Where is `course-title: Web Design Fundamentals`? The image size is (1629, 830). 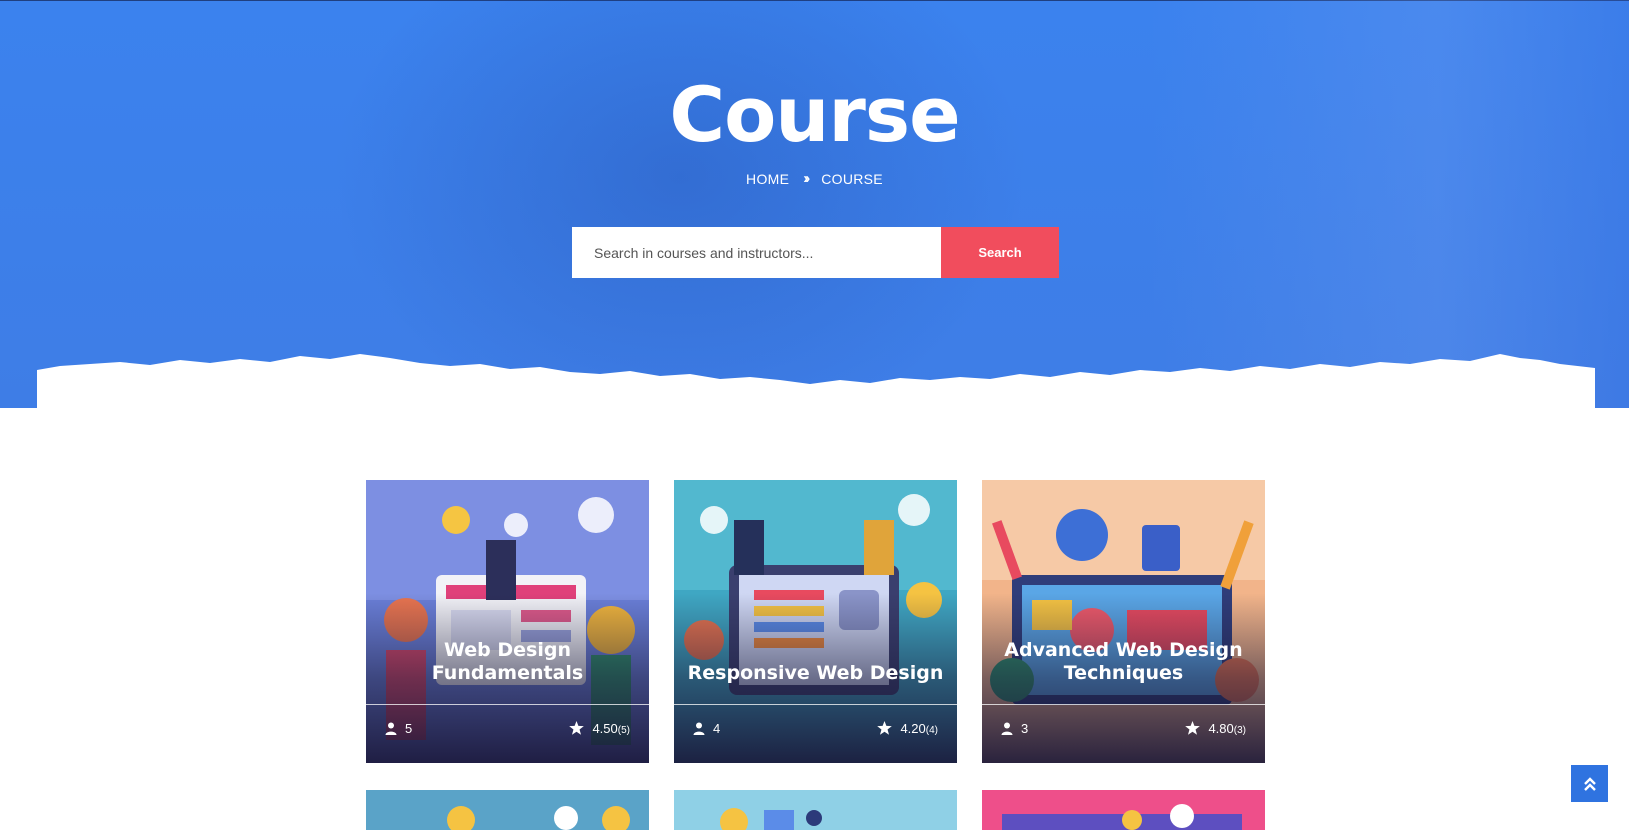
course-title: Web Design Fundamentals is located at coordinates (507, 662).